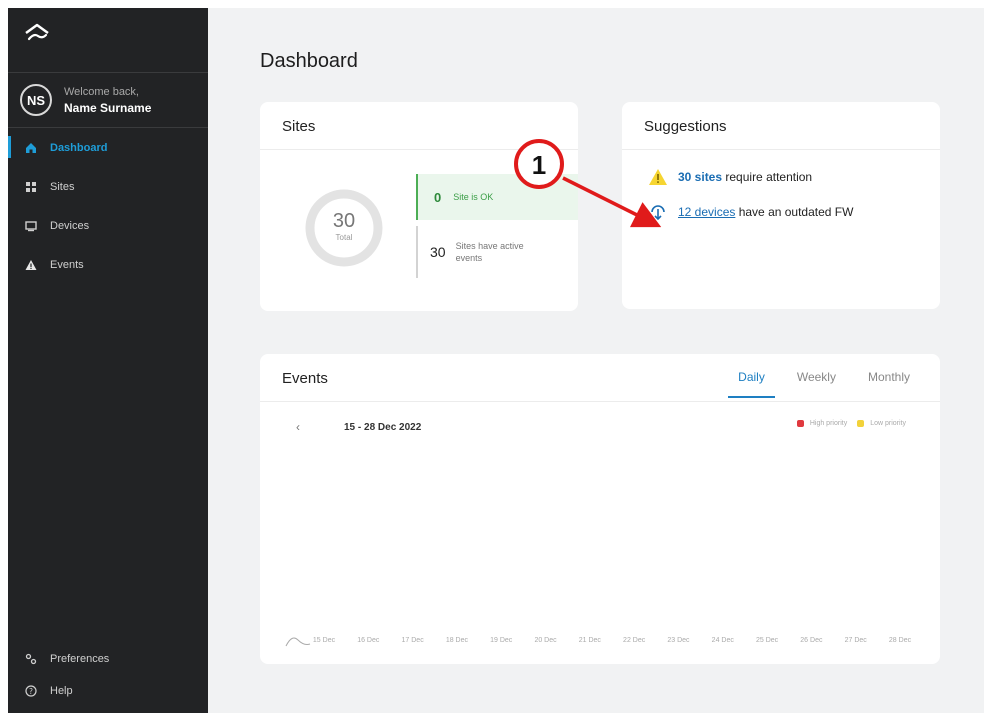 This screenshot has height=713, width=992. I want to click on suggestion-outdated-fw: 12 devices have an outdated FW, so click(750, 212).